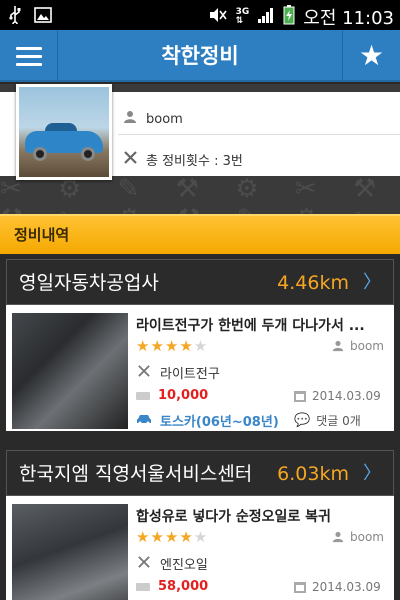 The width and height of the screenshot is (400, 600). I want to click on shop-name: 영일자동차공업사, so click(89, 283).